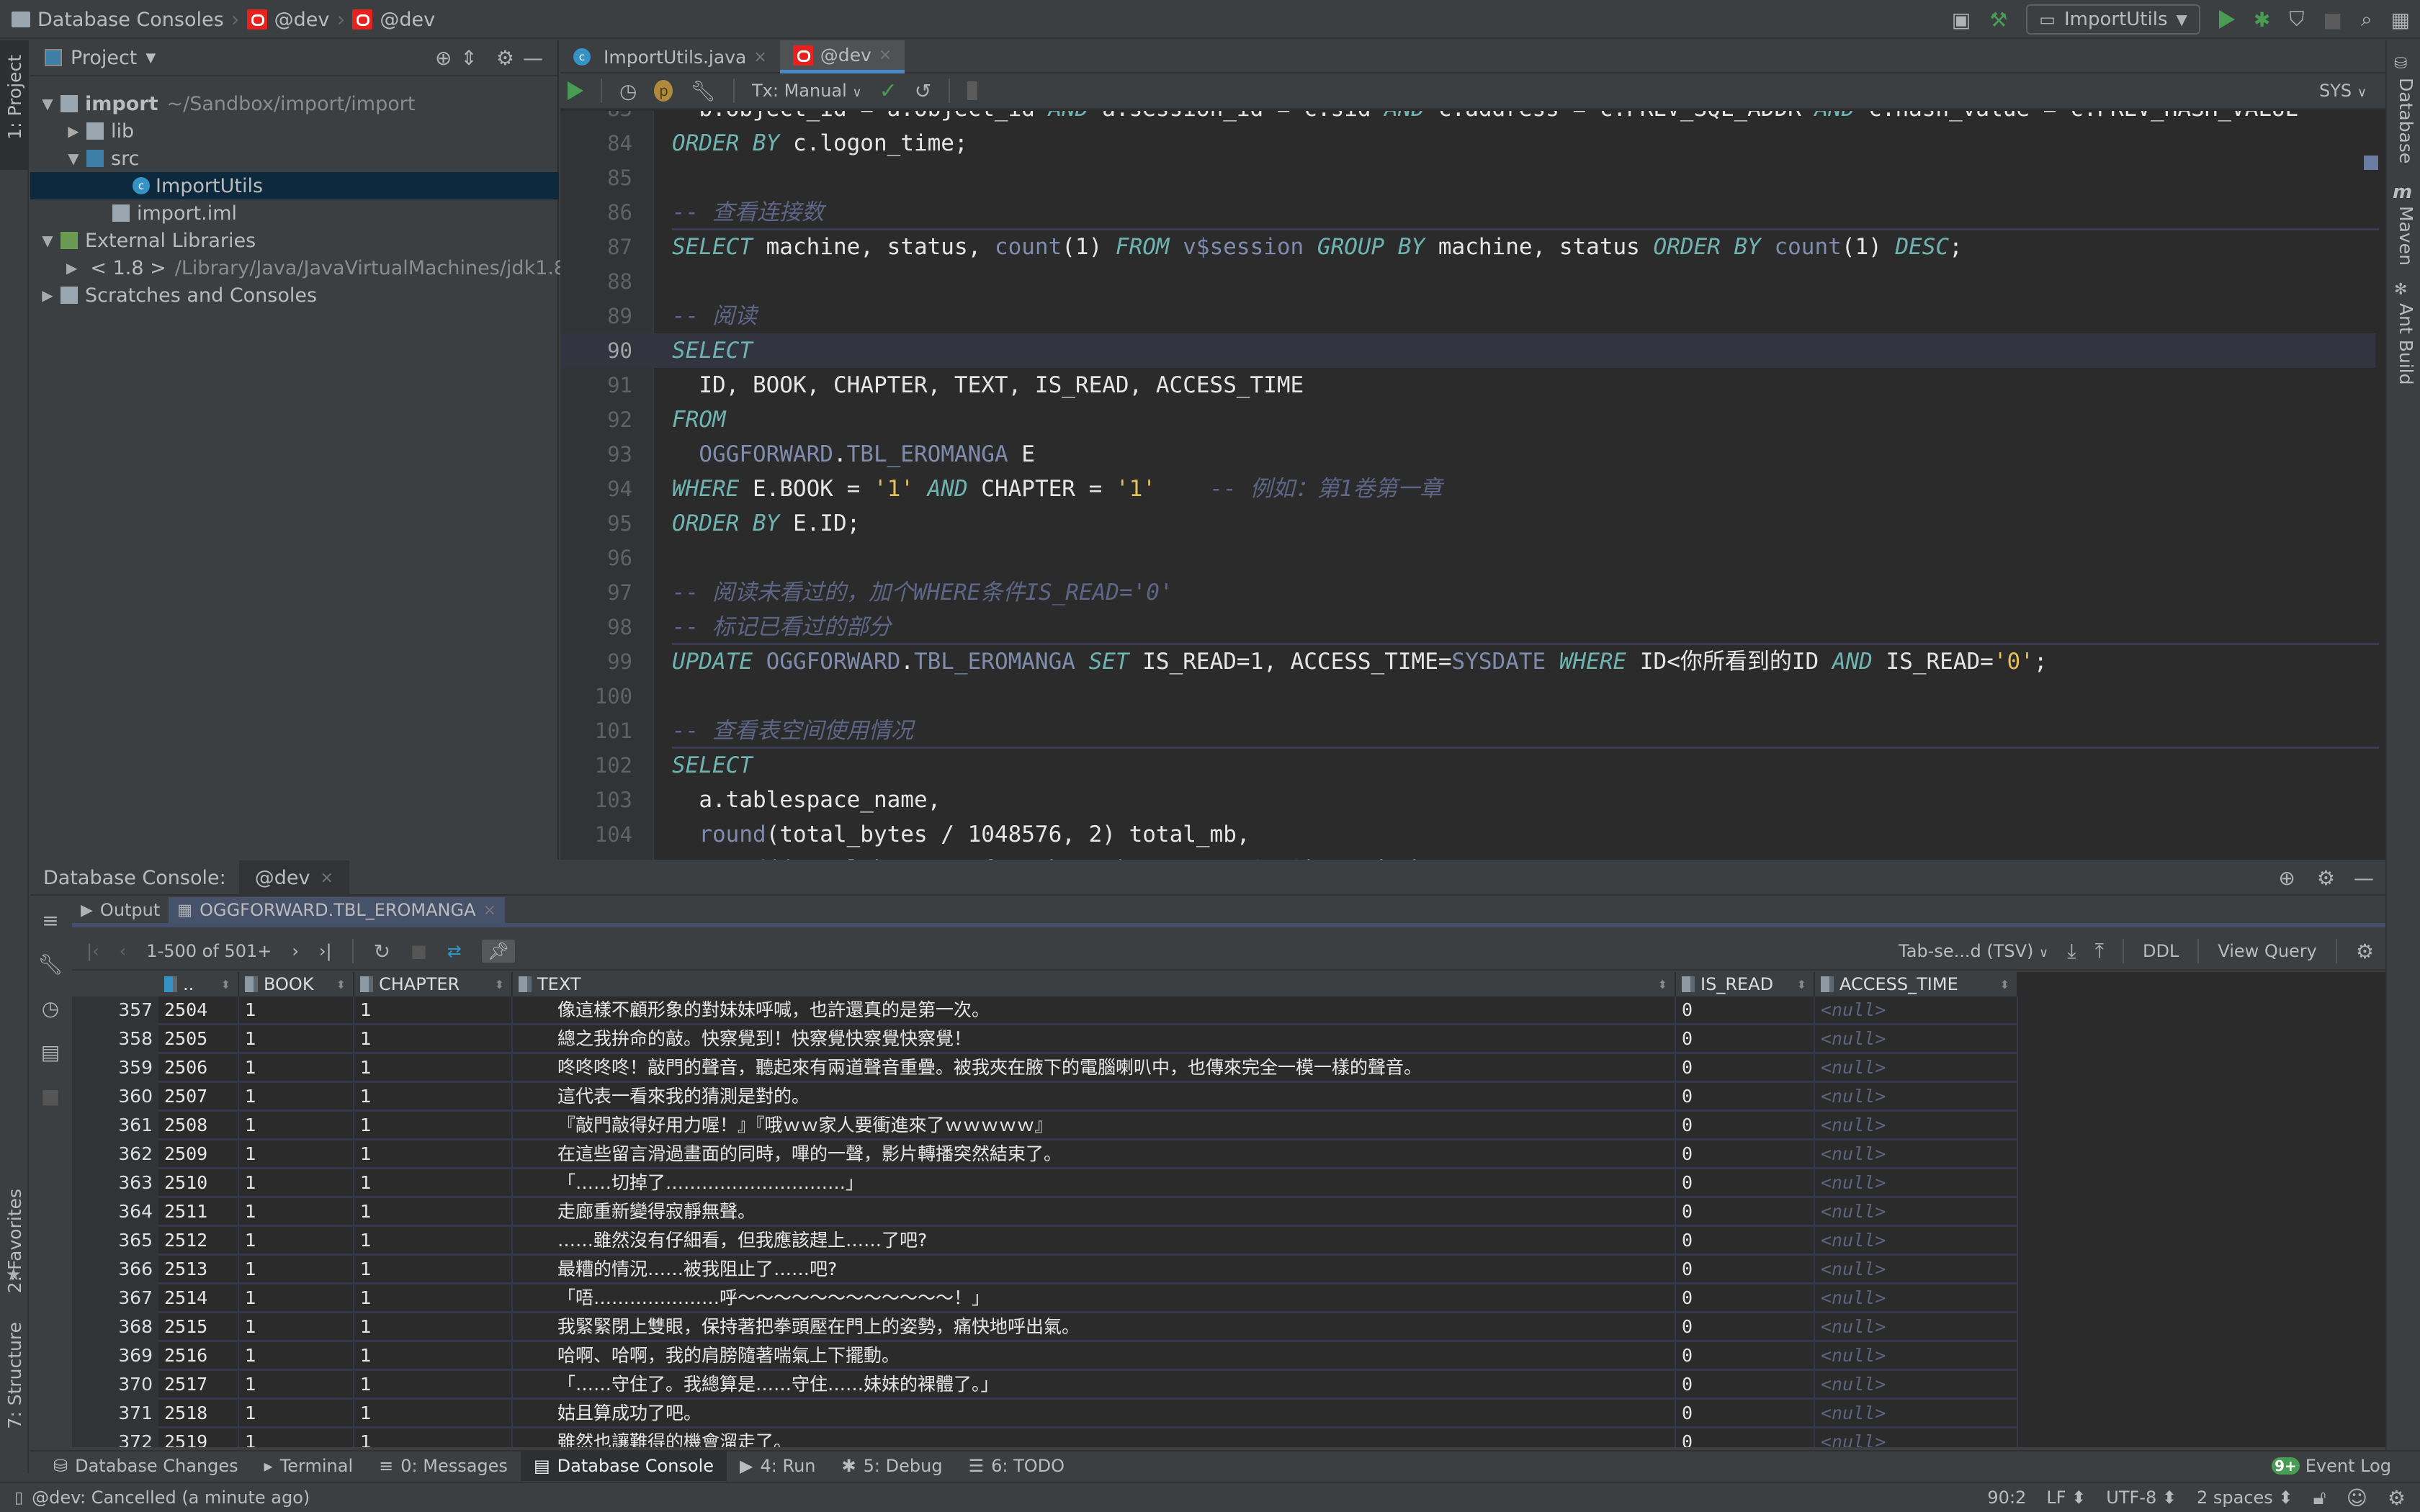 The width and height of the screenshot is (2420, 1512). What do you see at coordinates (1094, 1270) in the screenshot?
I see `table-cell: 最糟的情況……被我阻止了……吧?` at bounding box center [1094, 1270].